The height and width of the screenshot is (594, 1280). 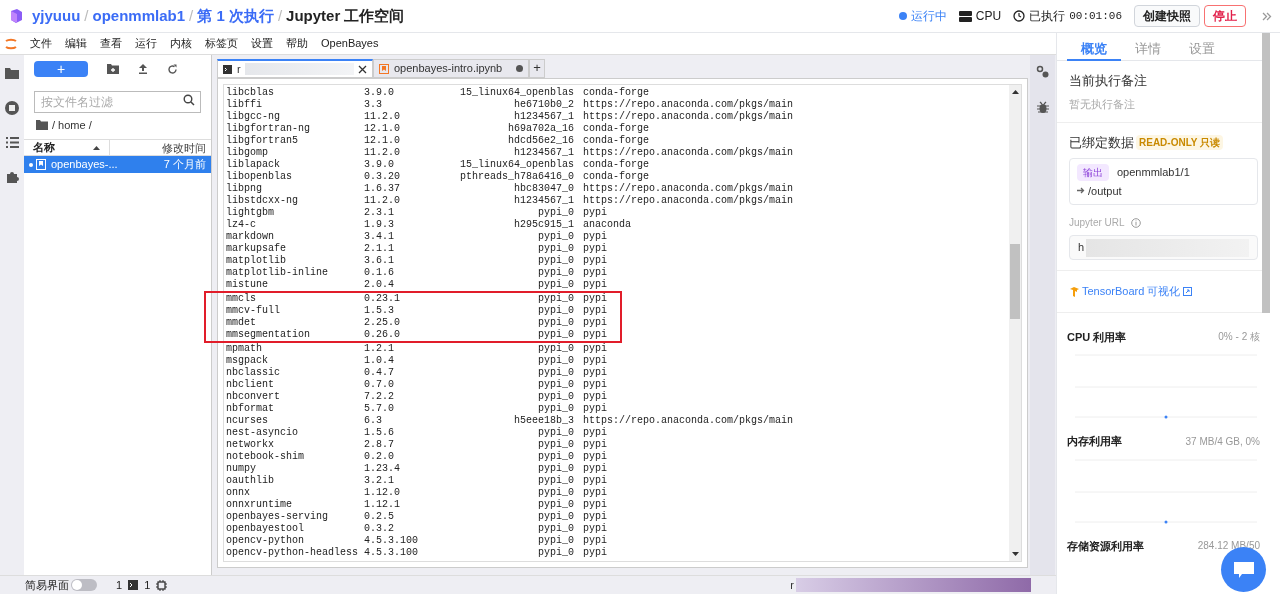 I want to click on document-tab: openbayes-intro.ipynb, so click(x=451, y=68).